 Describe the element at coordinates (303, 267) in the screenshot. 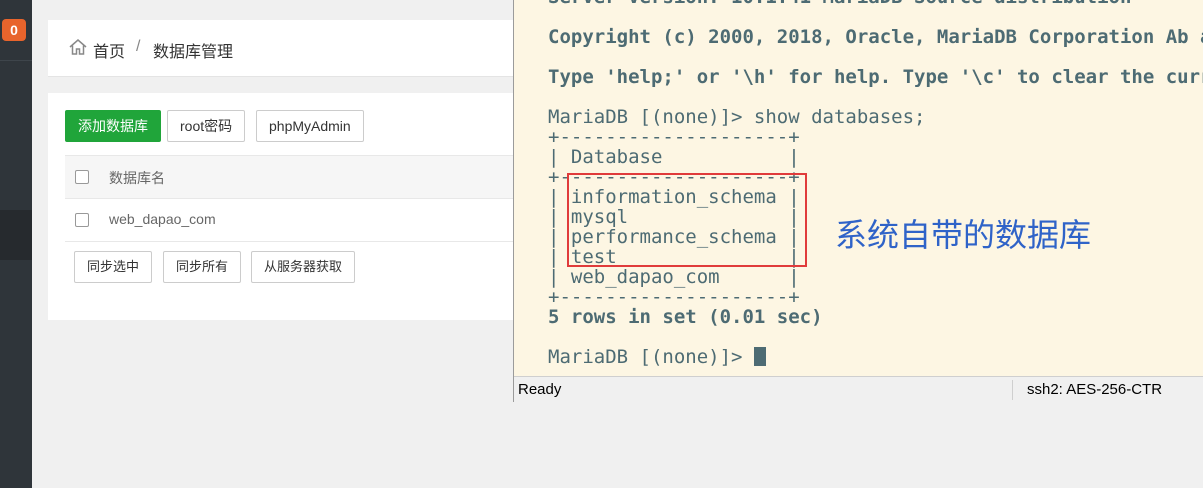

I see `fetch-from-server-button: 从服务器获取` at that location.